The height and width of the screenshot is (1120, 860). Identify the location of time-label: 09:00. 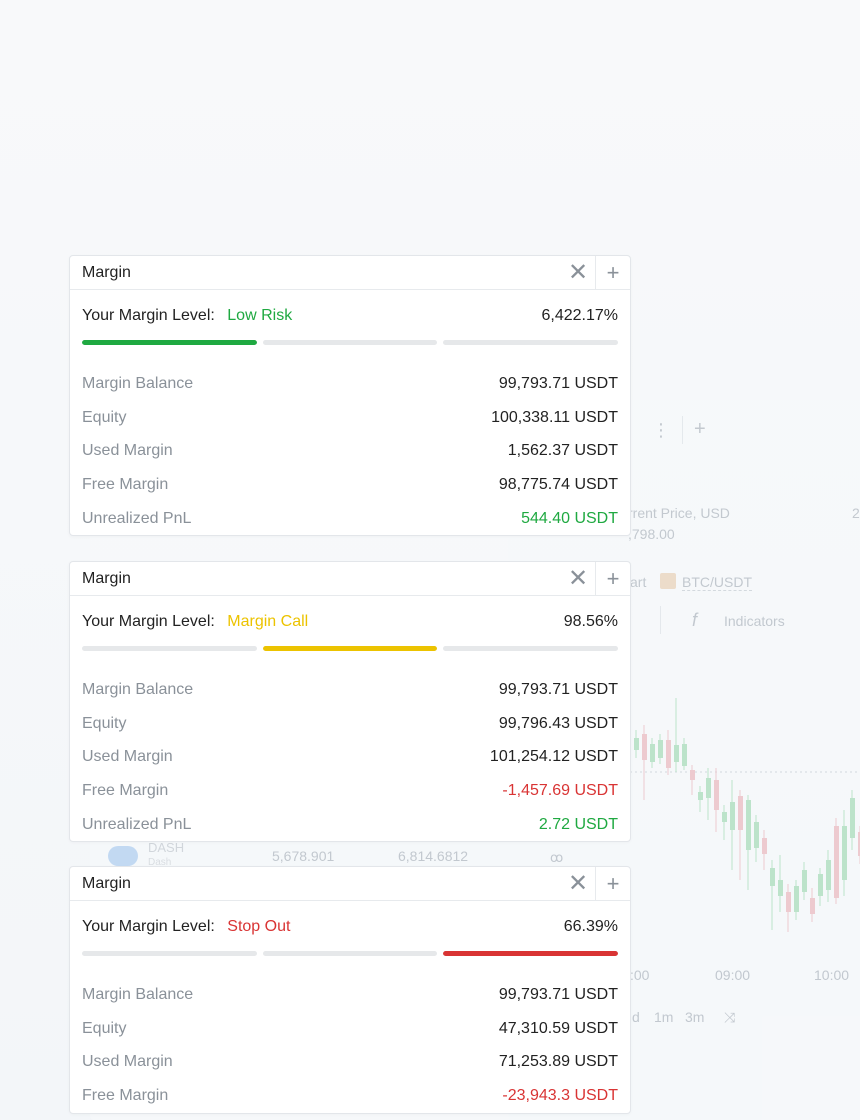
(733, 975).